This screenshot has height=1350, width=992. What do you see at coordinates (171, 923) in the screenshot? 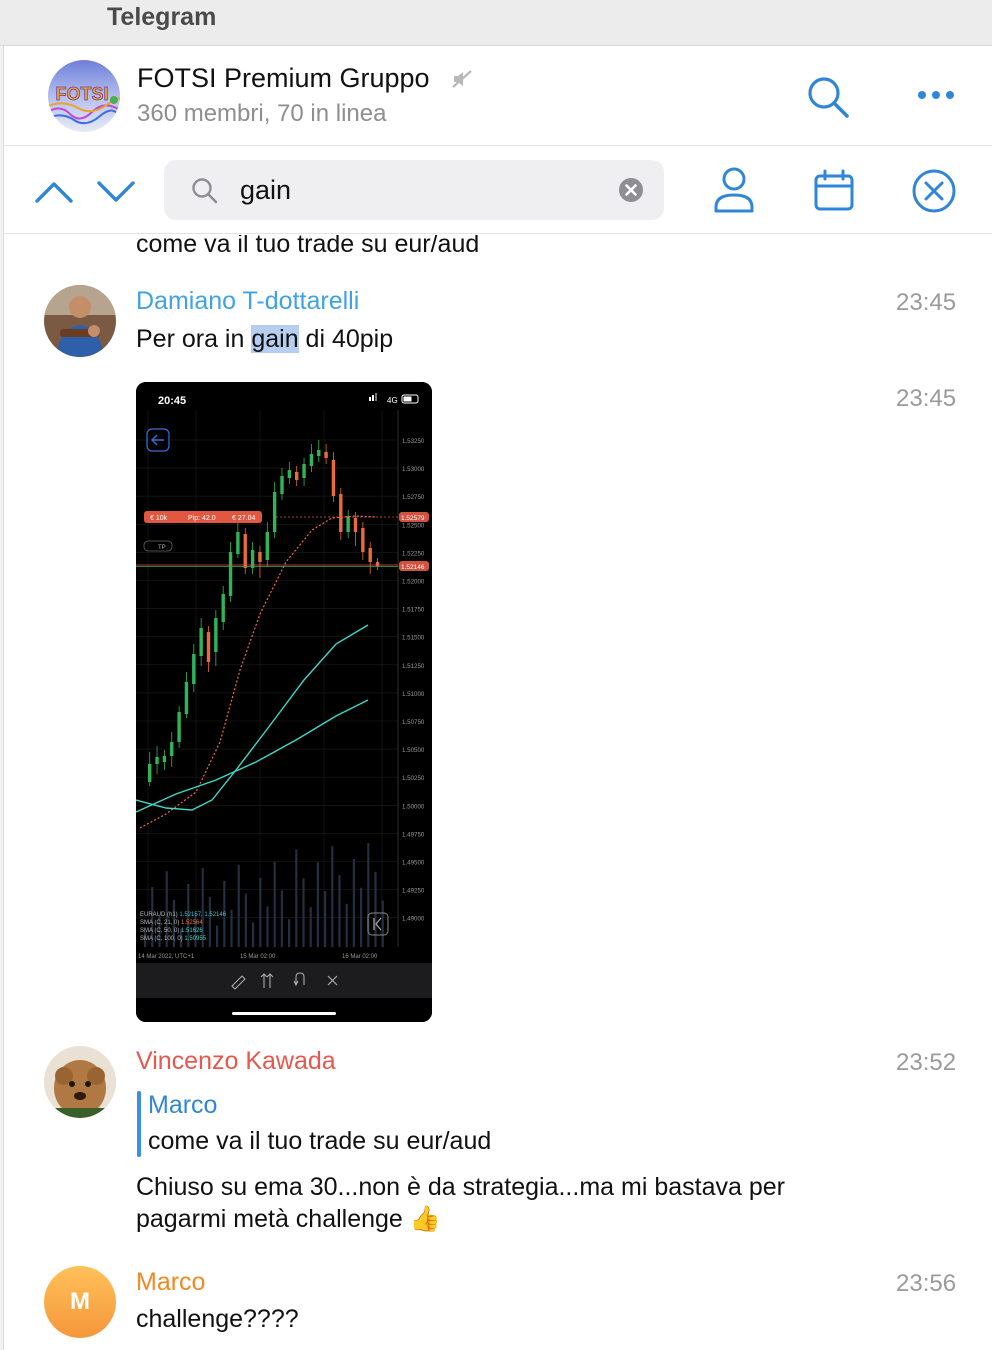
I see `legend-entry: SMA (C, 21, 0) 1.52564` at bounding box center [171, 923].